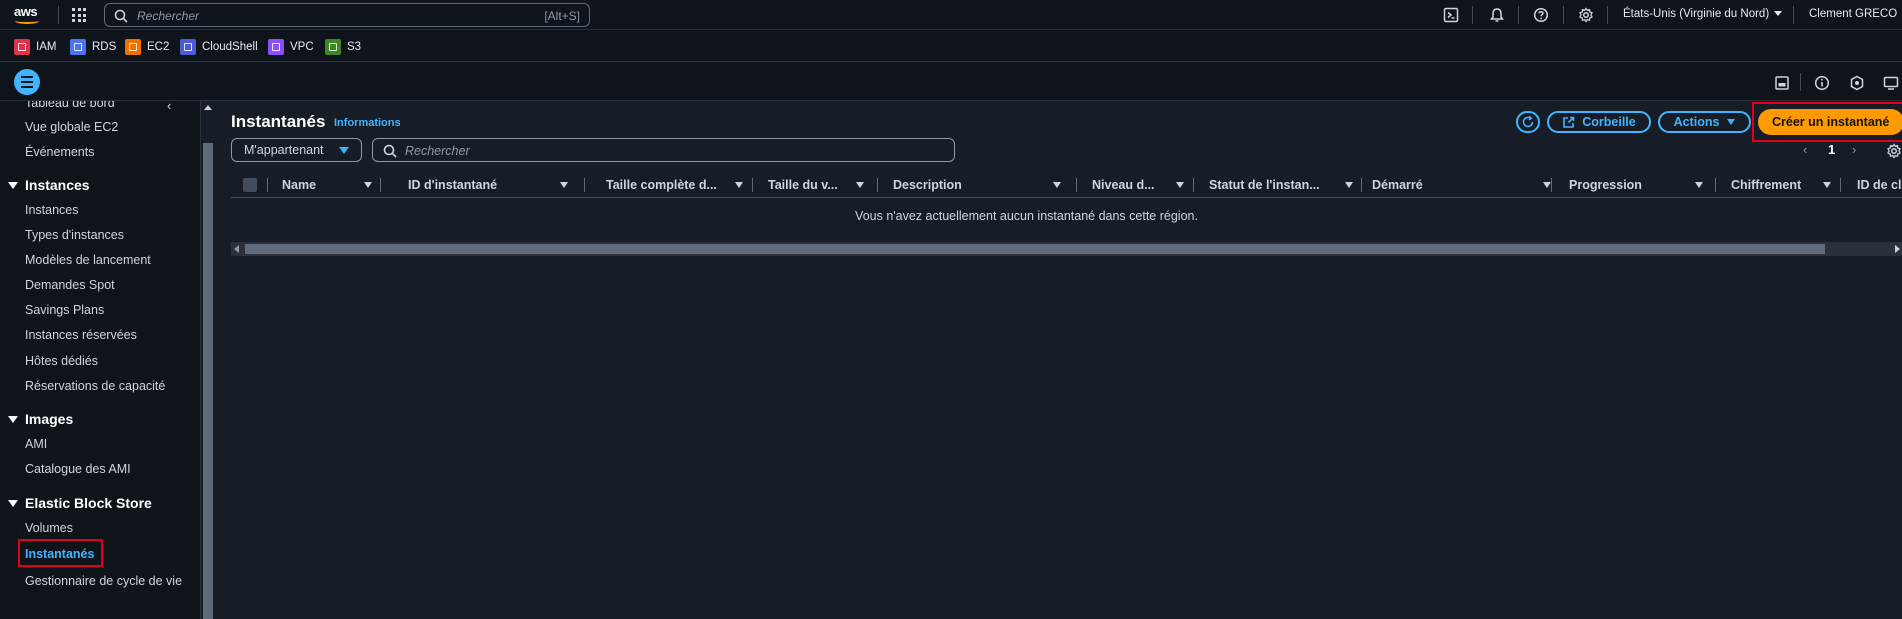  Describe the element at coordinates (79, 15) in the screenshot. I see `services-grid-icon` at that location.